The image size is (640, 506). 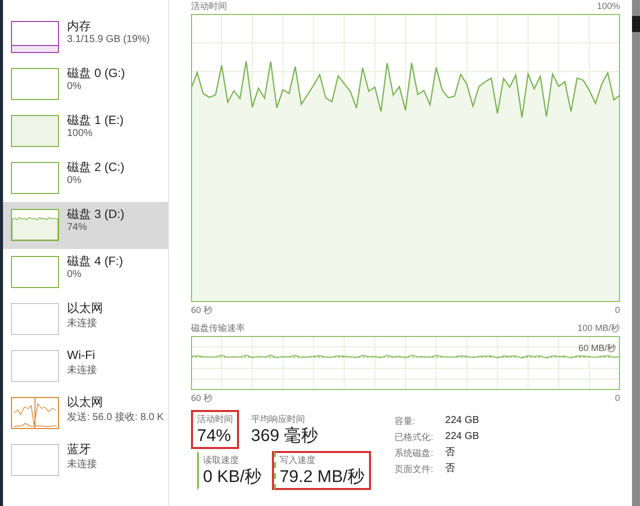 What do you see at coordinates (608, 6) in the screenshot?
I see `axis-max-label: 100%` at bounding box center [608, 6].